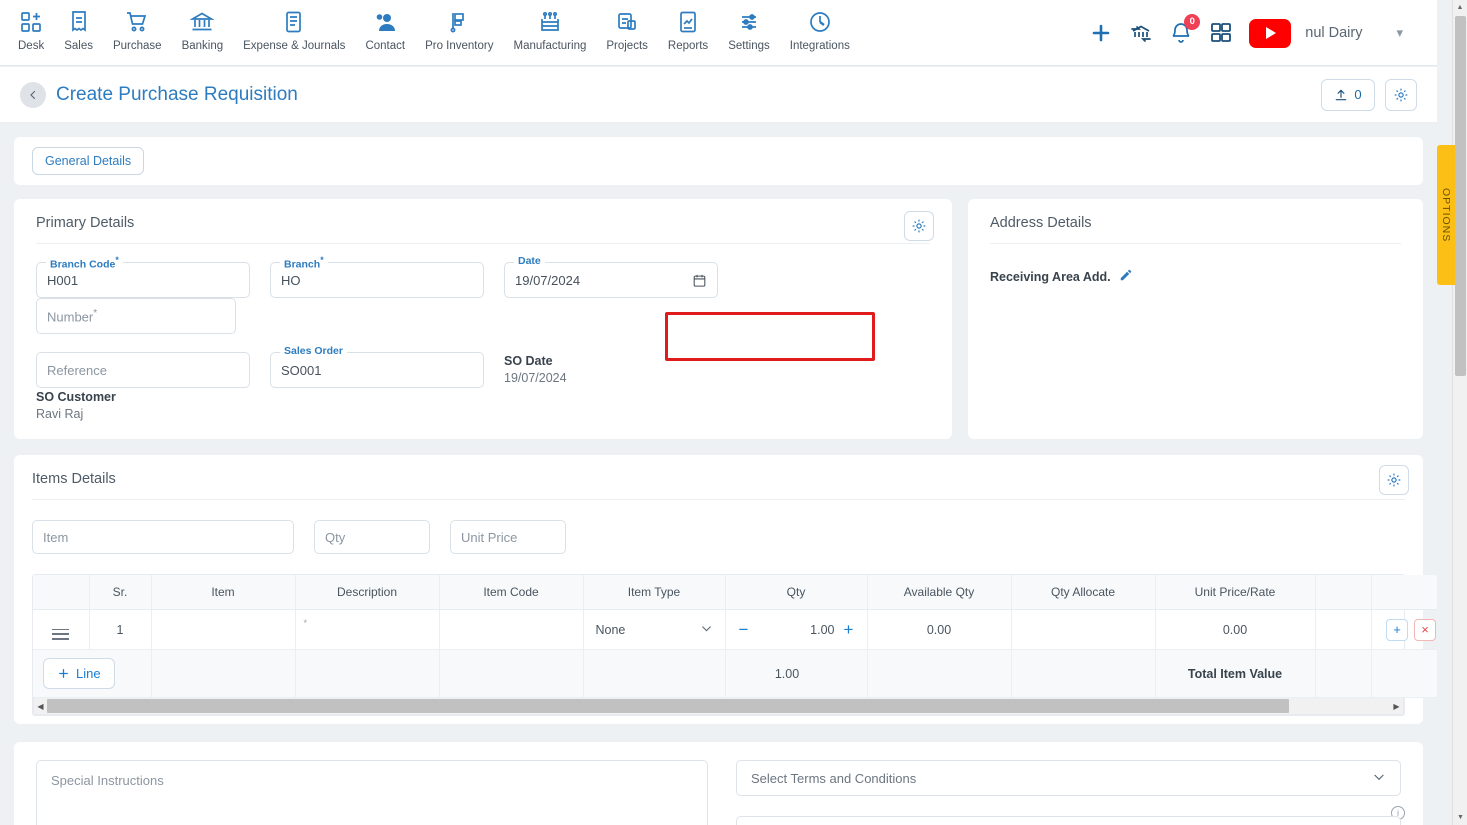  What do you see at coordinates (1394, 480) in the screenshot?
I see `items-details-settings-button` at bounding box center [1394, 480].